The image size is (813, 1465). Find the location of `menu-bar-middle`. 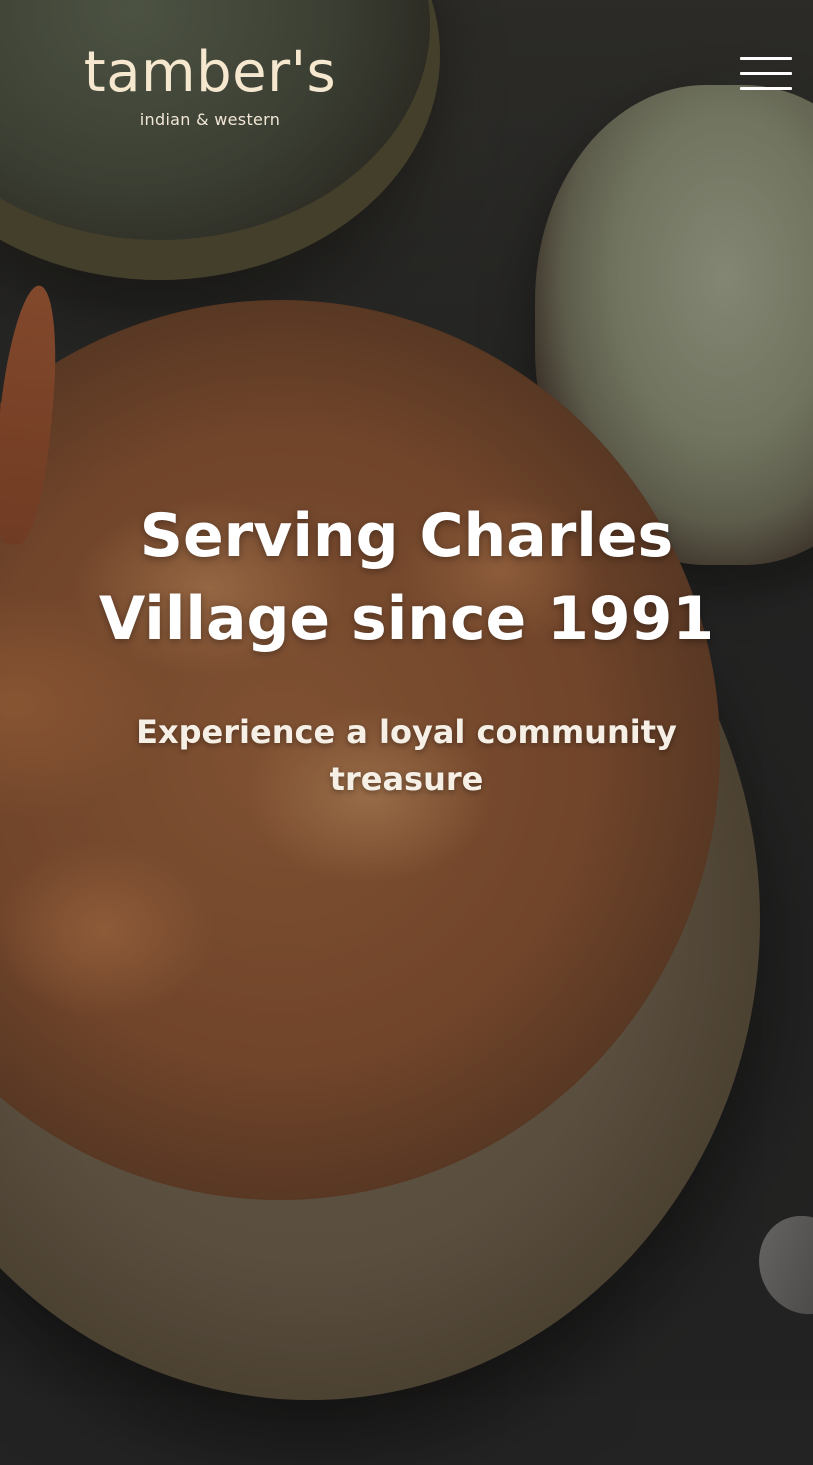

menu-bar-middle is located at coordinates (766, 73).